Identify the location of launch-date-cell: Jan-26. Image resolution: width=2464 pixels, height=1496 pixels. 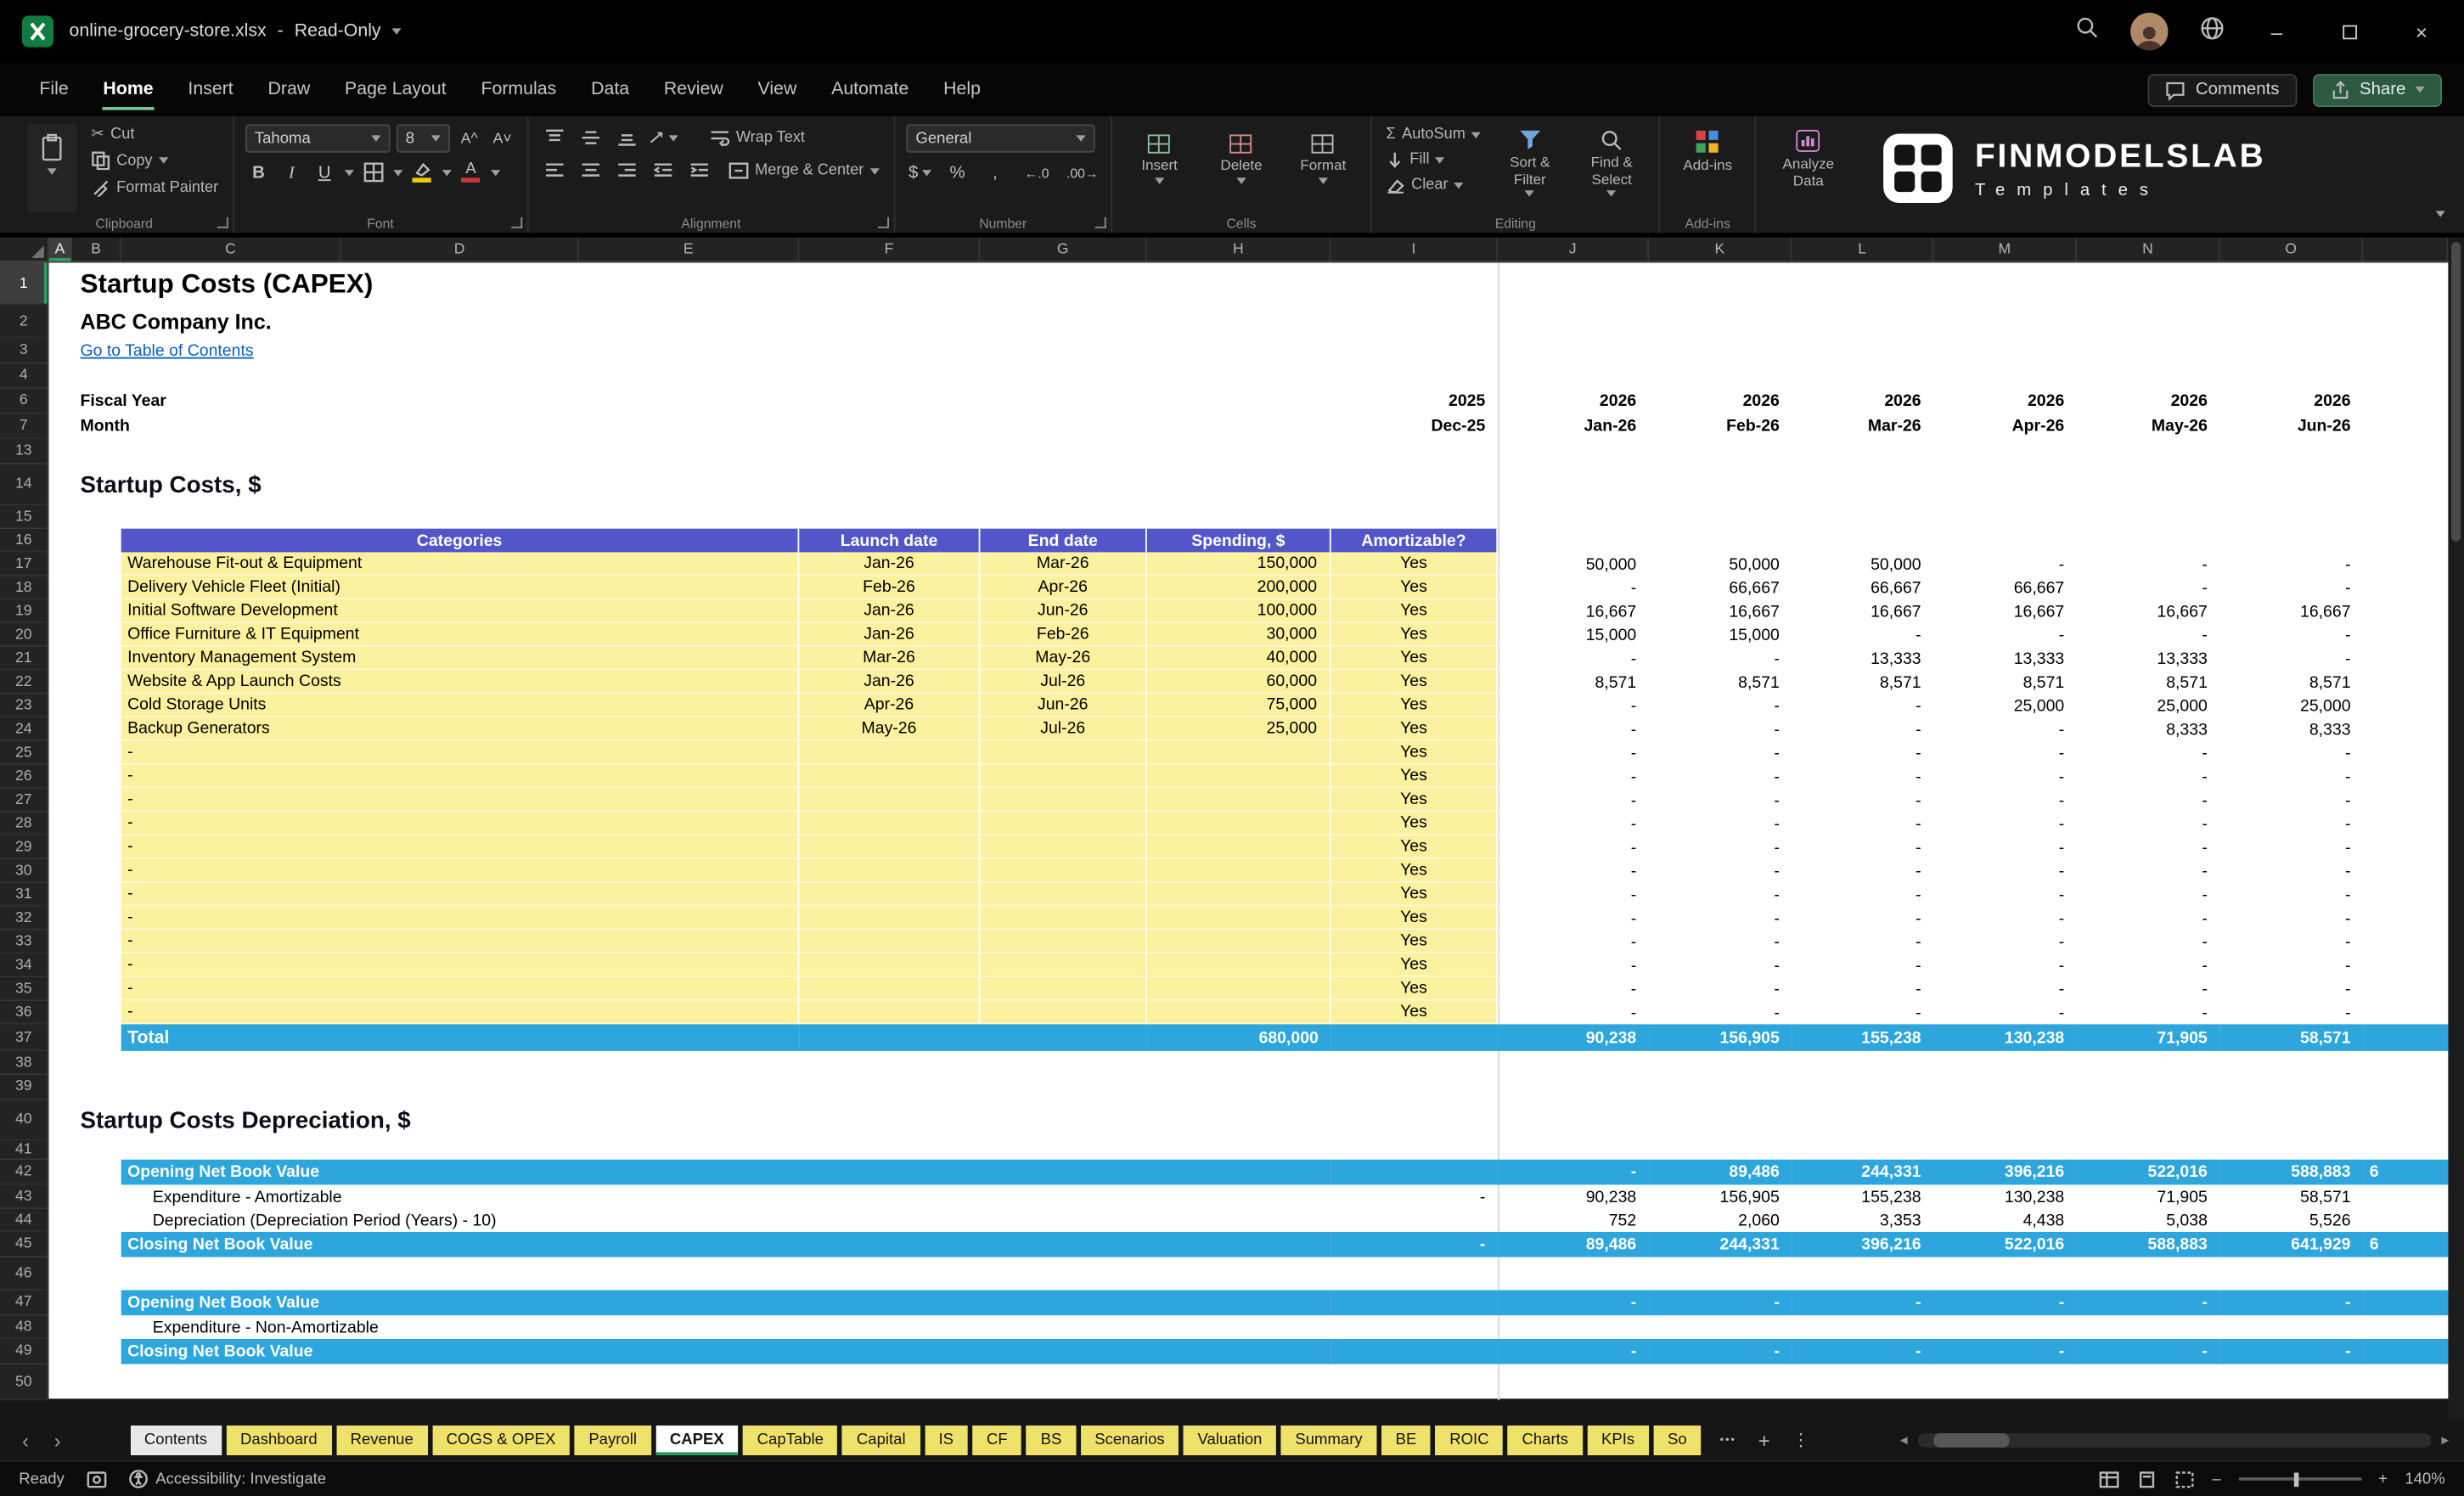
(890, 682).